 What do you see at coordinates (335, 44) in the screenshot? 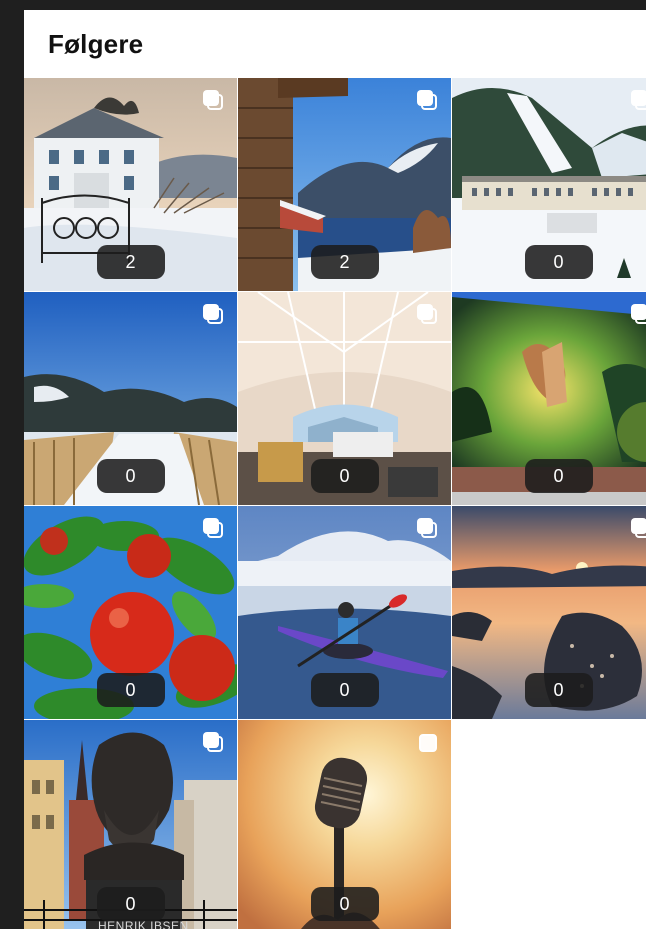
I see `header: Følgere` at bounding box center [335, 44].